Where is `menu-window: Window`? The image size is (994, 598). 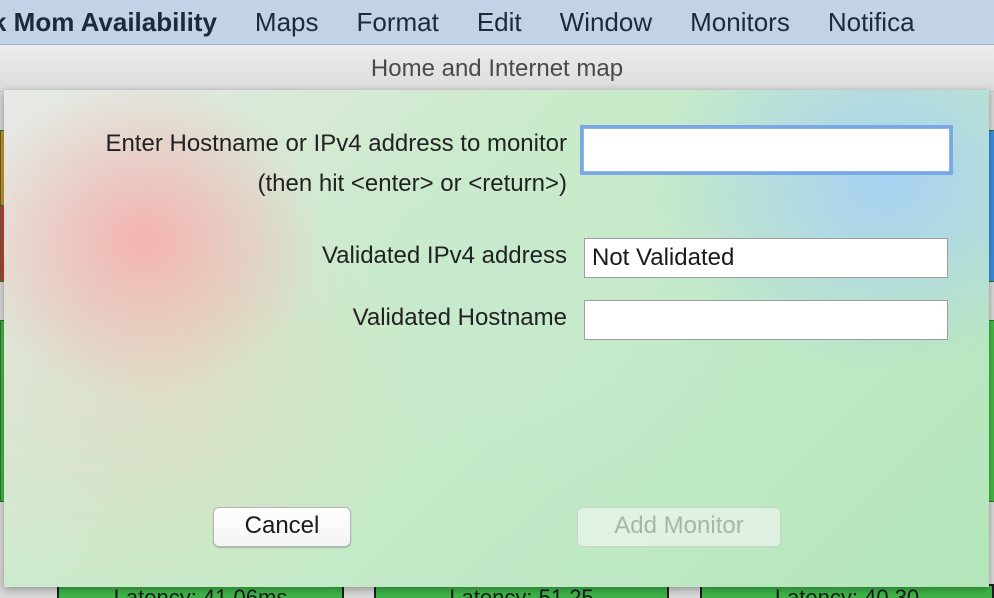 menu-window: Window is located at coordinates (606, 22).